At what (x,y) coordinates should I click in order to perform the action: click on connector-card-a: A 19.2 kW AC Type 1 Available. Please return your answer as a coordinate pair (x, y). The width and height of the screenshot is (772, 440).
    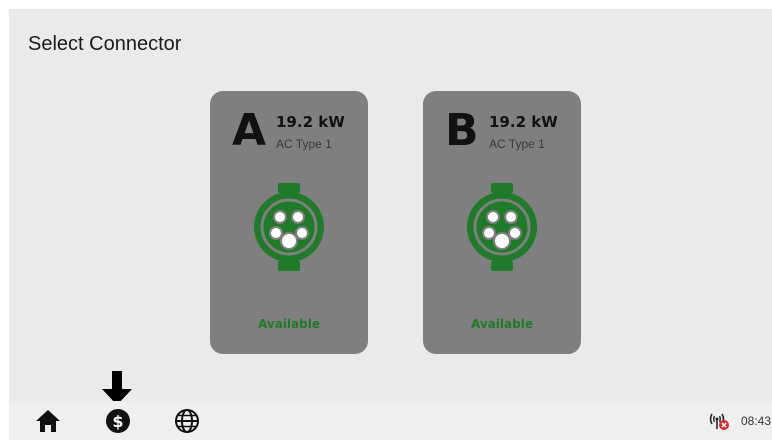
    Looking at the image, I should click on (289, 222).